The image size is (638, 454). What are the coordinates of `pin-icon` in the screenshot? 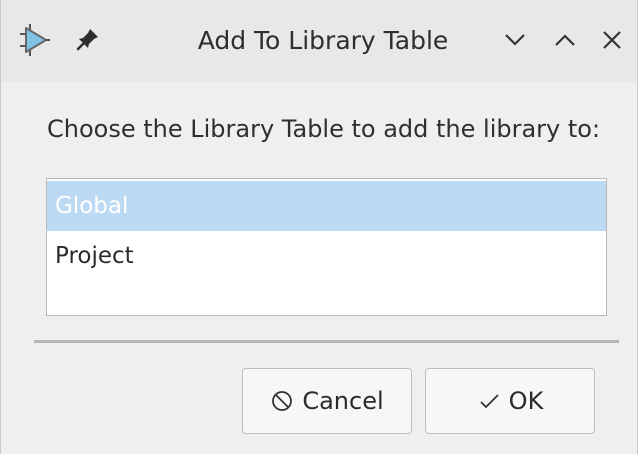 It's located at (88, 39).